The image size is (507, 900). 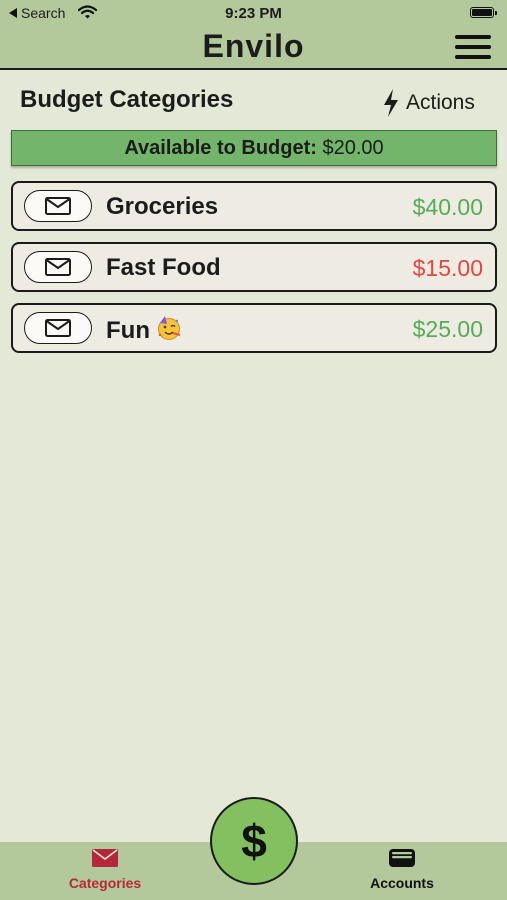 What do you see at coordinates (402, 858) in the screenshot?
I see `wallet-icon` at bounding box center [402, 858].